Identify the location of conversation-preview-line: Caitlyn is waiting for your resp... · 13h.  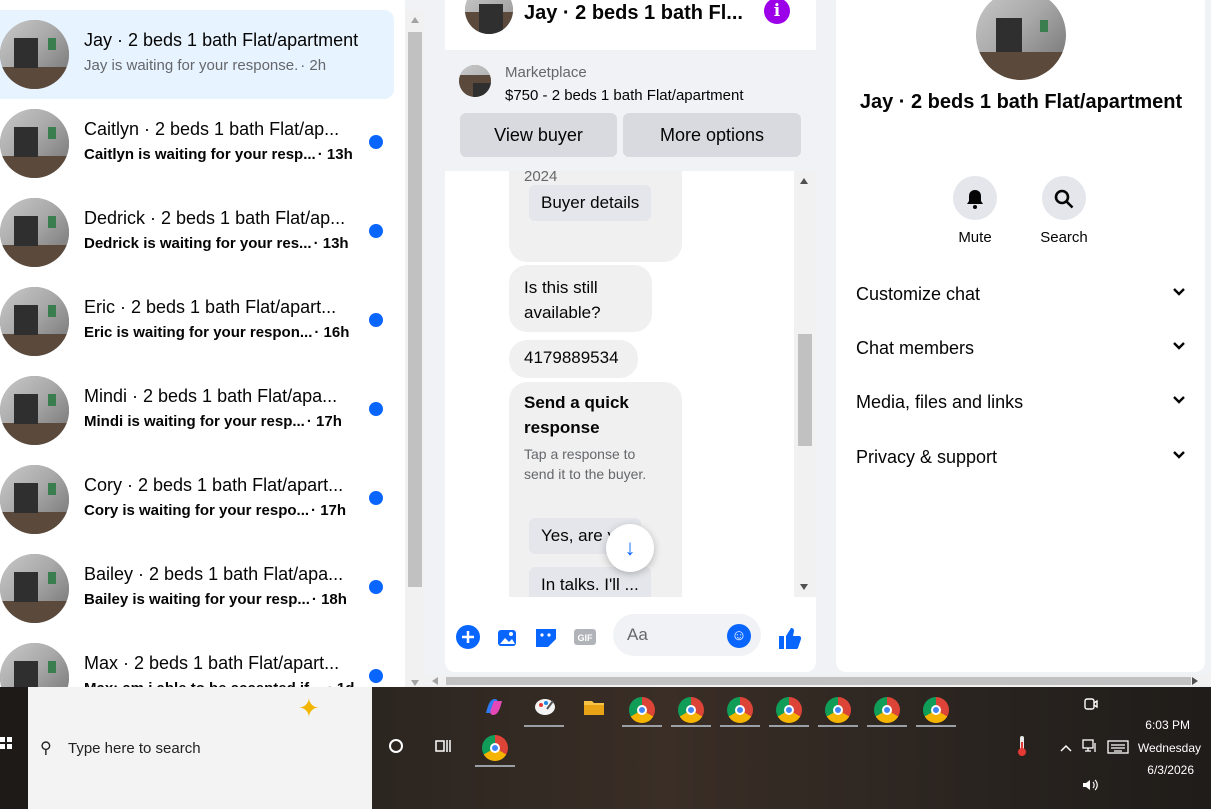
(218, 154).